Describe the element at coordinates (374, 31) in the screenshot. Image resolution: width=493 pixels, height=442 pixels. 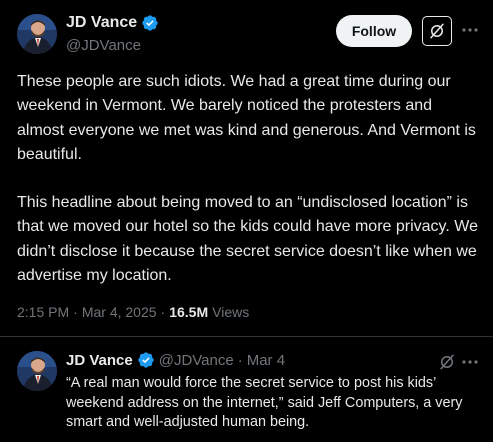
I see `follow-button: Follow` at that location.